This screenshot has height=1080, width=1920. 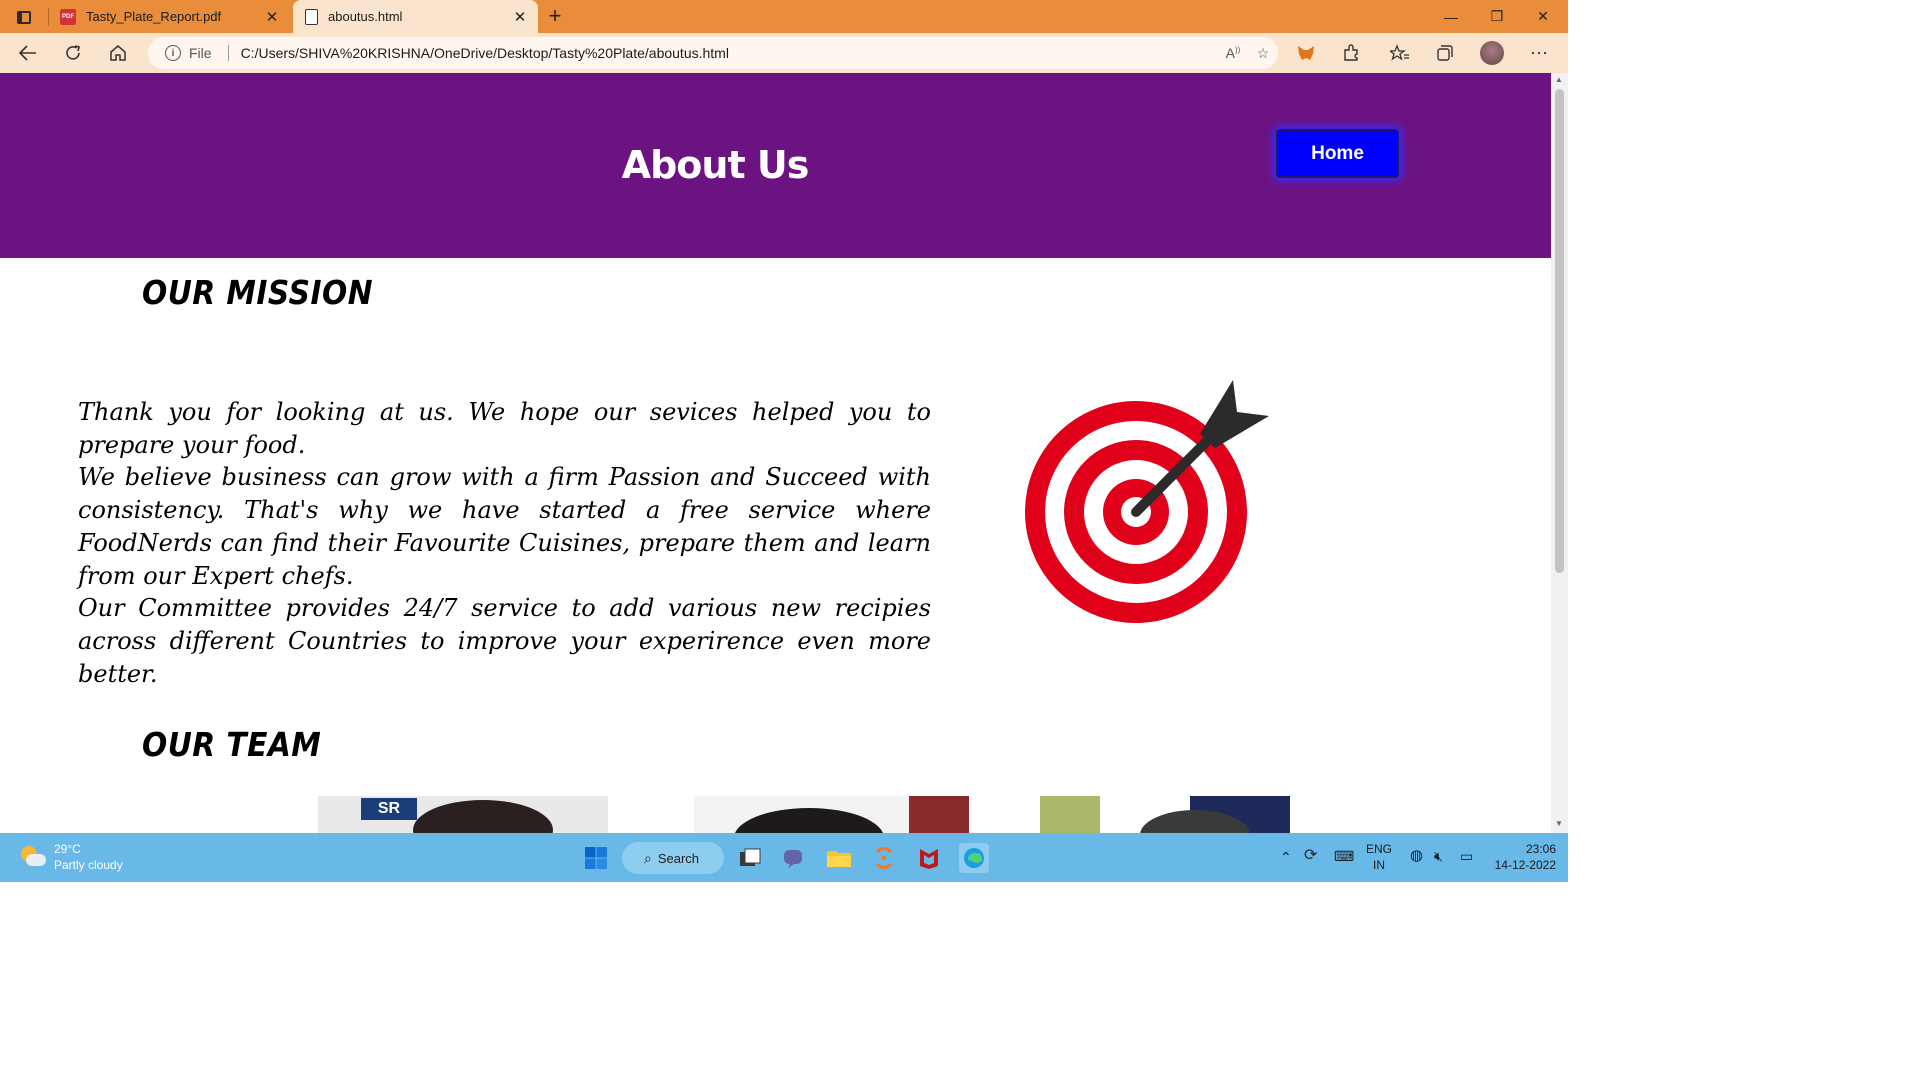 What do you see at coordinates (929, 858) in the screenshot?
I see `mcafee-icon` at bounding box center [929, 858].